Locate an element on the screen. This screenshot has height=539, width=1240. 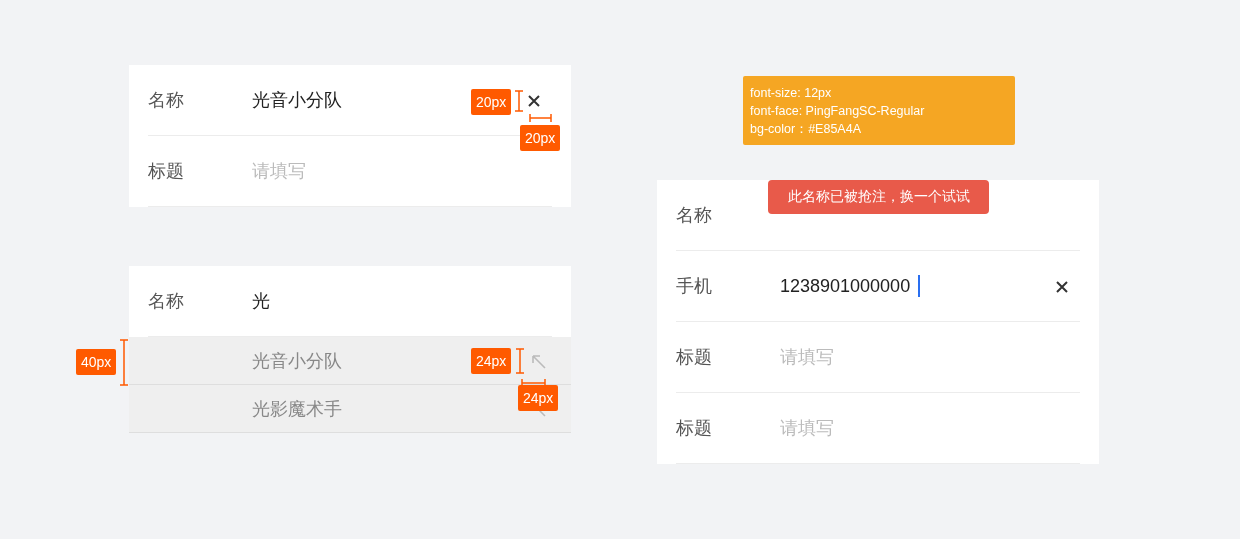
field-label: 手机 is located at coordinates (694, 286).